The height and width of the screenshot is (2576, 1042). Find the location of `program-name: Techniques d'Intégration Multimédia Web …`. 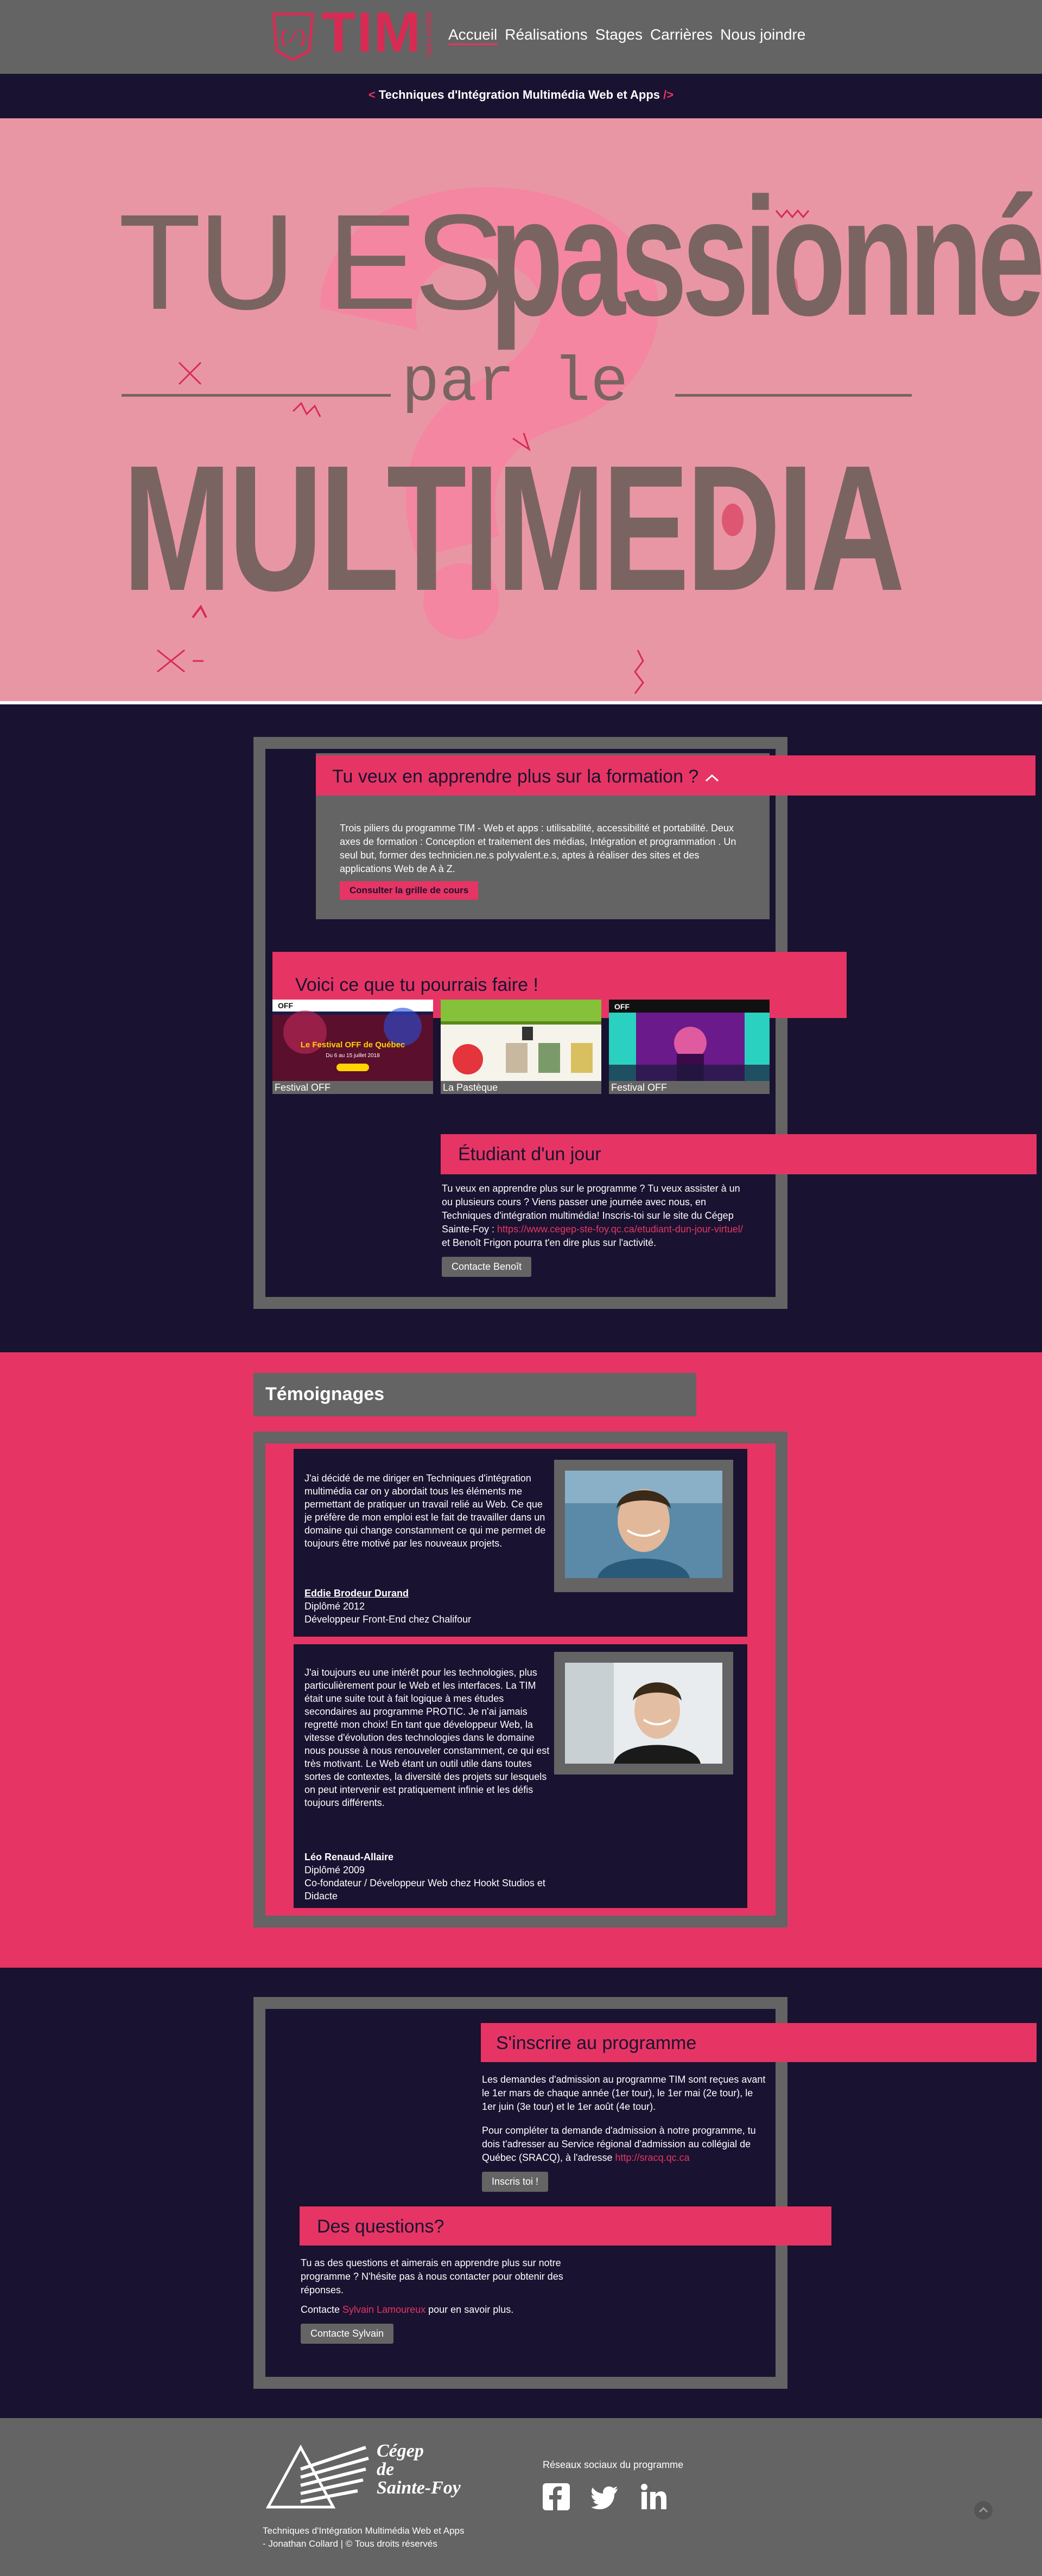

program-name: Techniques d'Intégration Multimédia Web … is located at coordinates (519, 94).